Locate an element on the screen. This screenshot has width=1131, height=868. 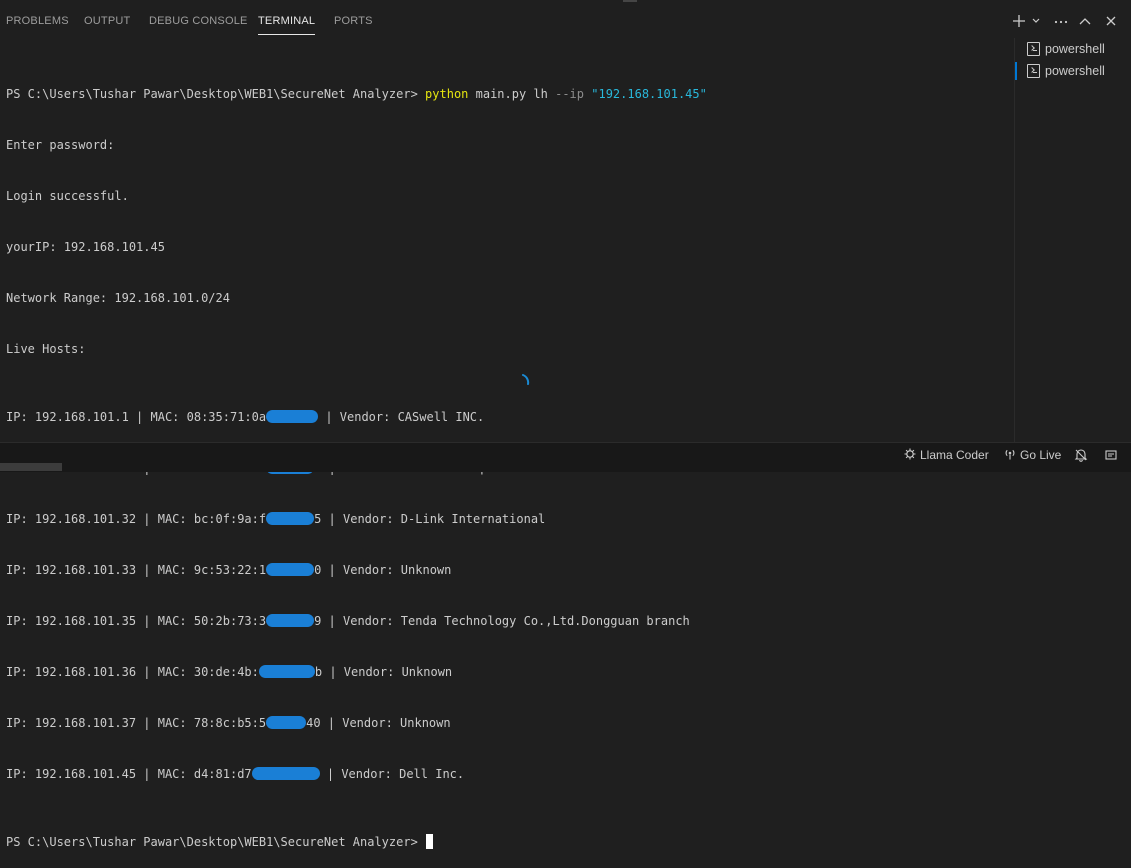
add-terminal-icon is located at coordinates (1019, 21).